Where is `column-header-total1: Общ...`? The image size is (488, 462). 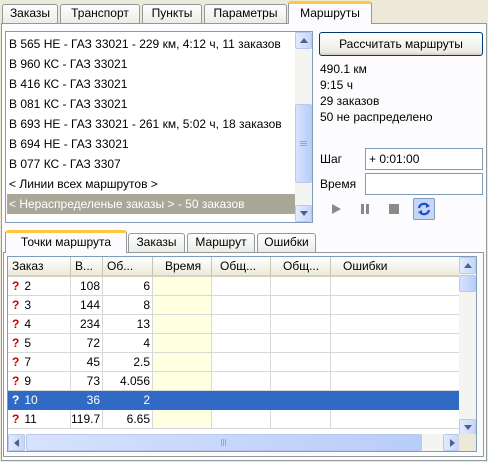
column-header-total1: Общ... is located at coordinates (241, 267).